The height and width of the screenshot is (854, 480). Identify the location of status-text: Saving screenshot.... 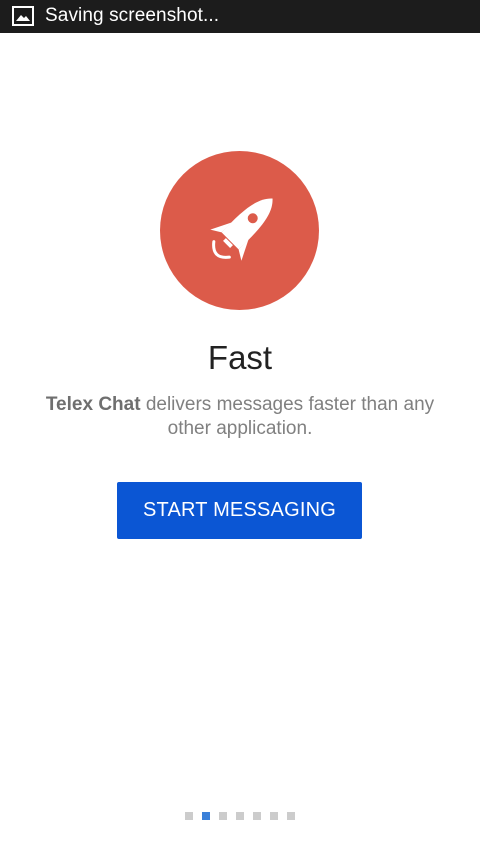
(132, 15).